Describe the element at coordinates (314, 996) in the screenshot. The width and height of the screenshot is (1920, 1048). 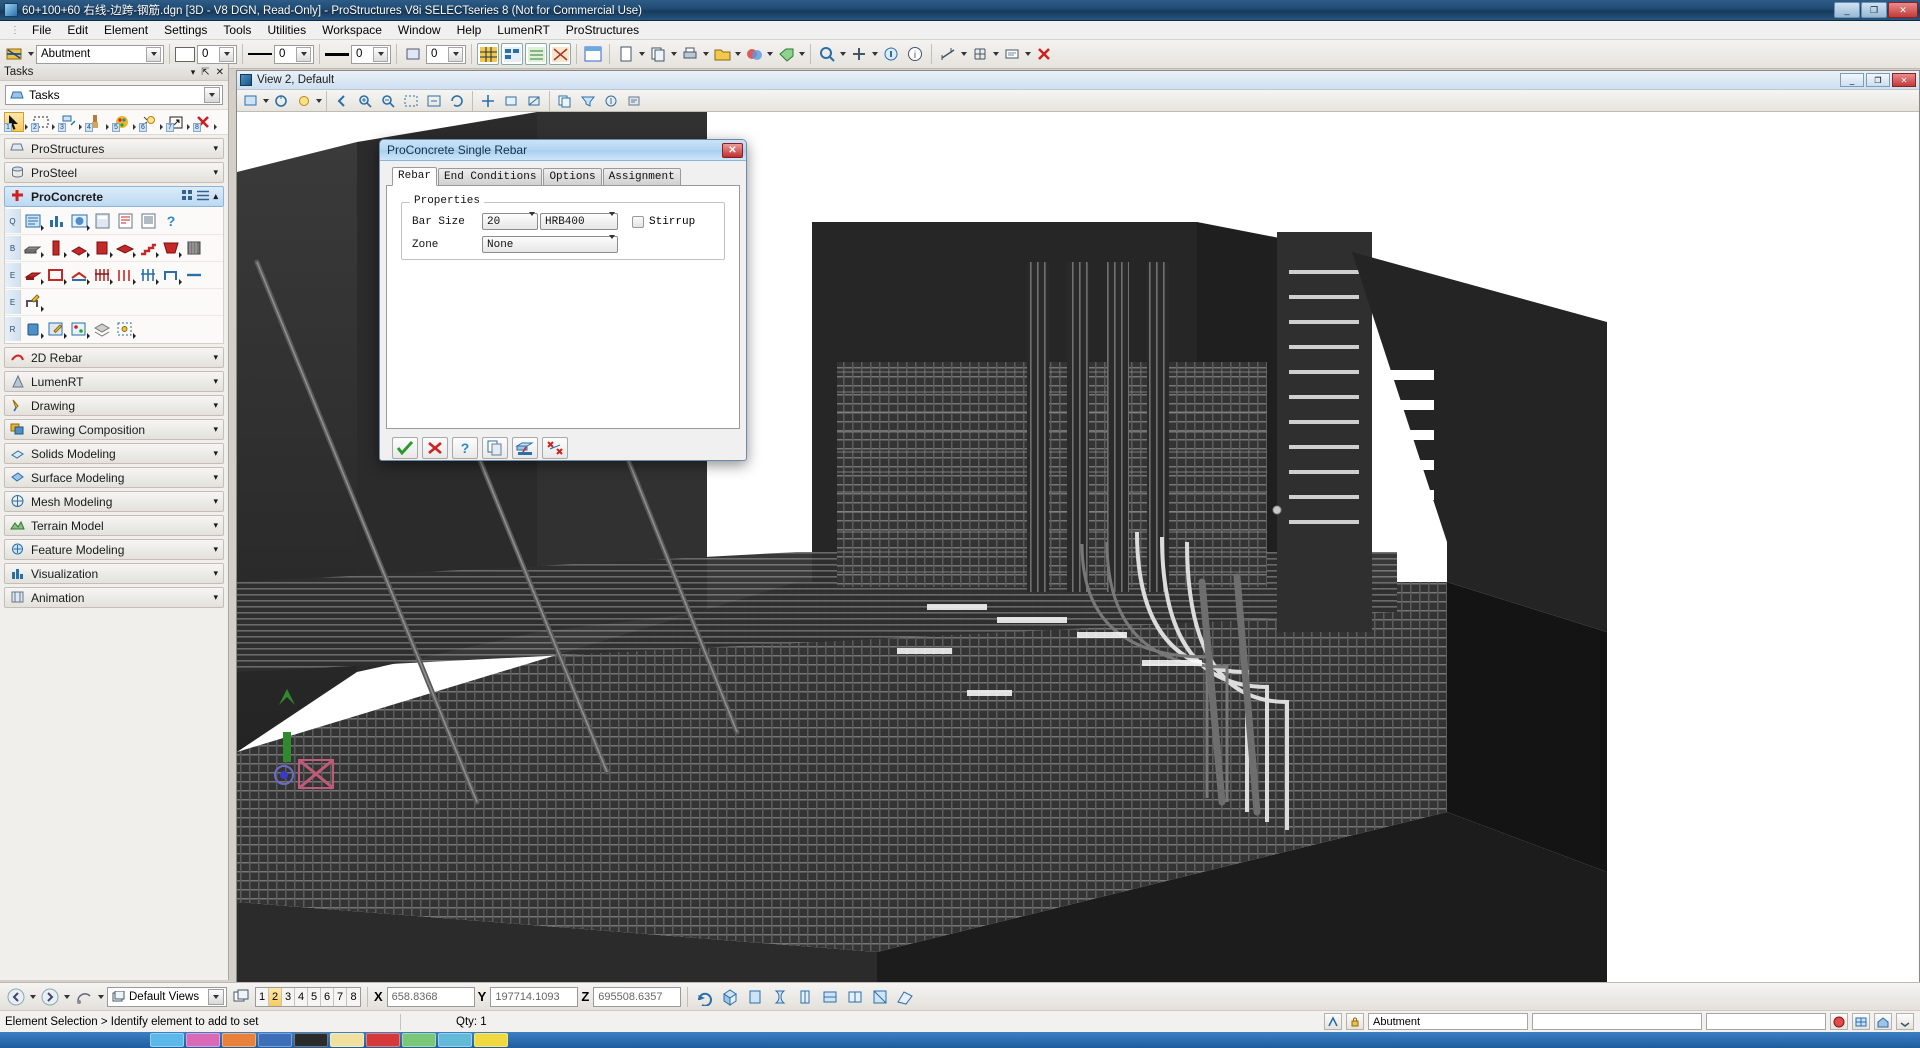
I see `view-number-5: 5` at that location.